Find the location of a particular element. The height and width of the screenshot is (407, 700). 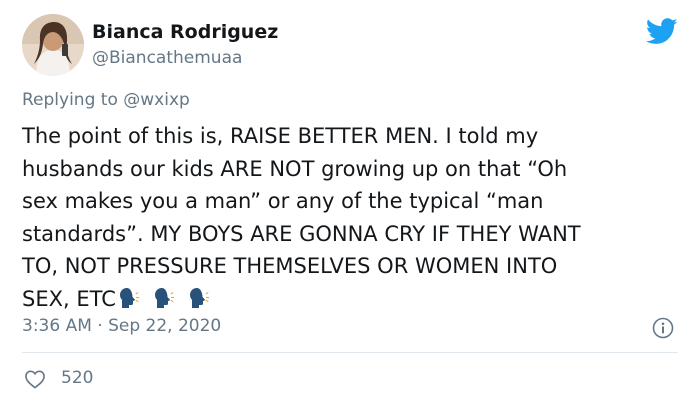

reply-prefix: Replying to is located at coordinates (73, 100).